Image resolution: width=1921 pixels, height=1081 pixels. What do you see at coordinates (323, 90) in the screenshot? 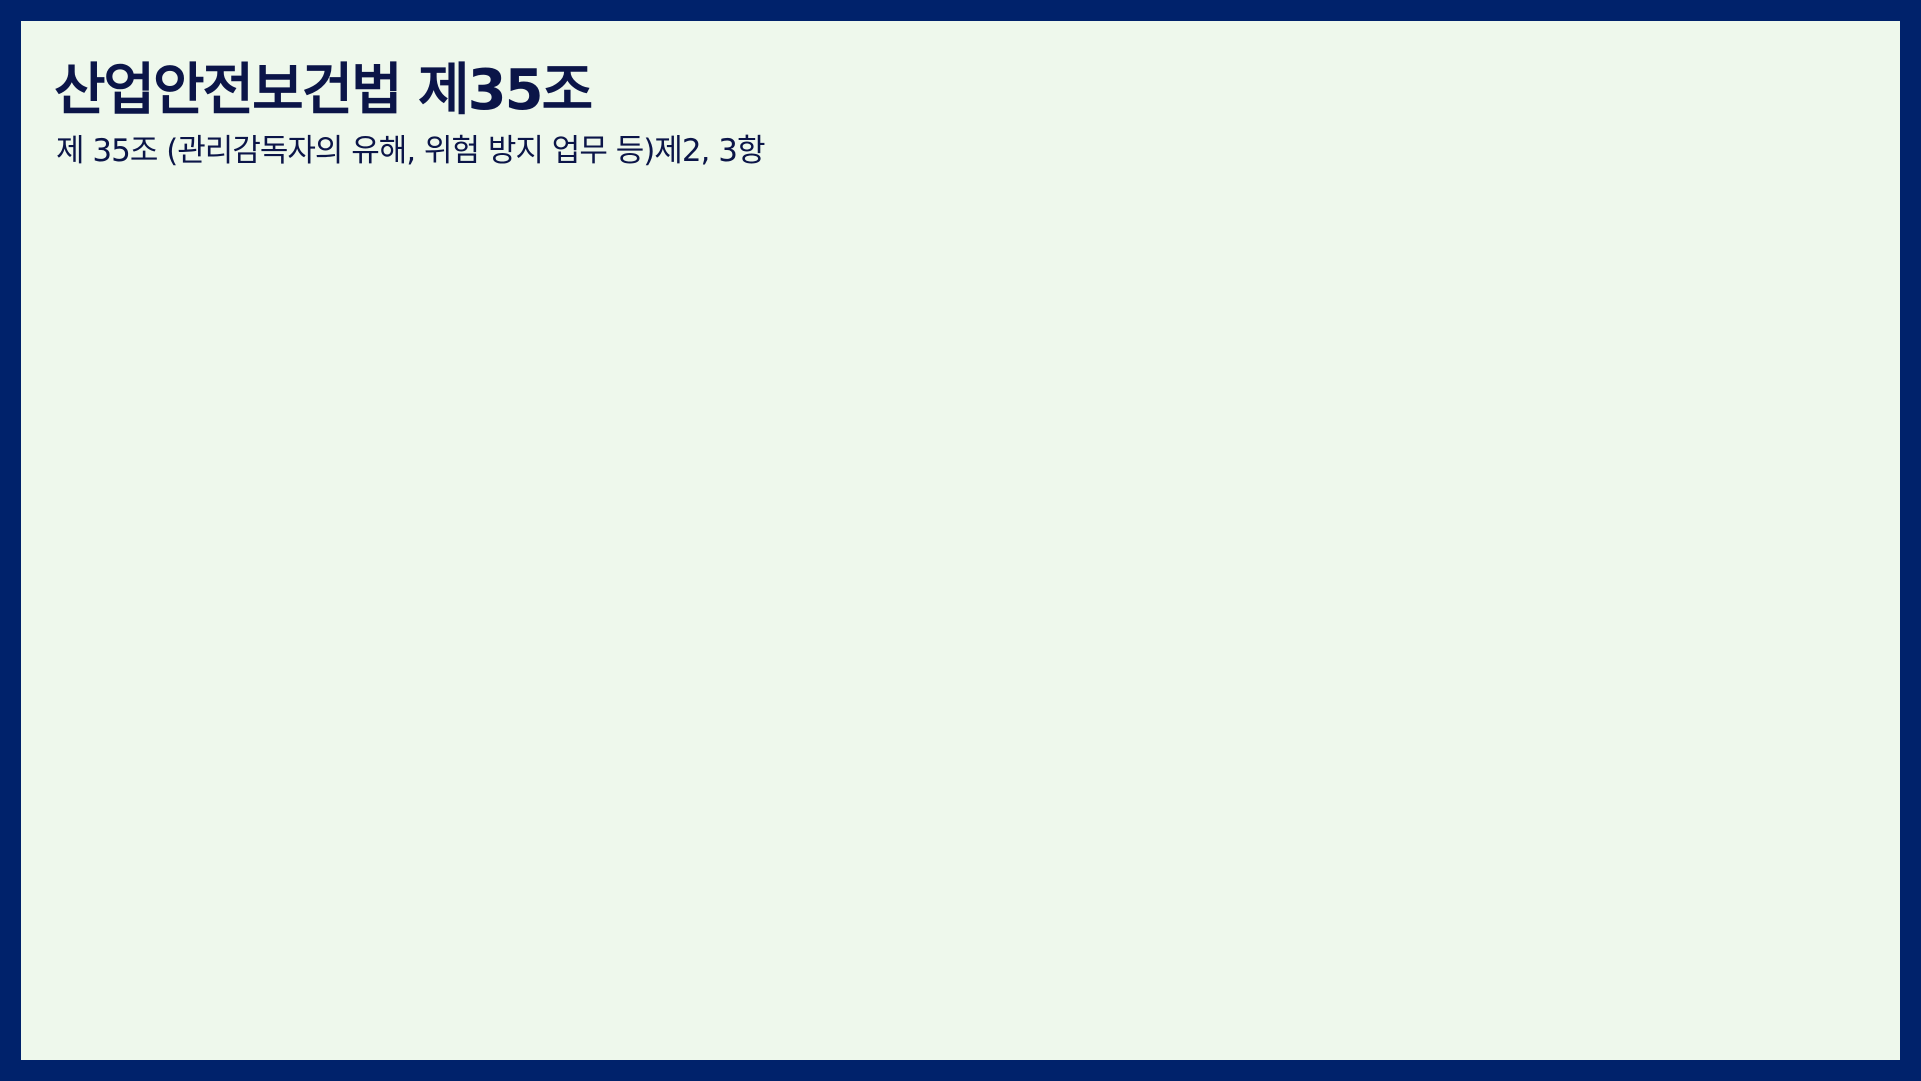
I see `slide-title: 산업안전보건법 제35조` at bounding box center [323, 90].